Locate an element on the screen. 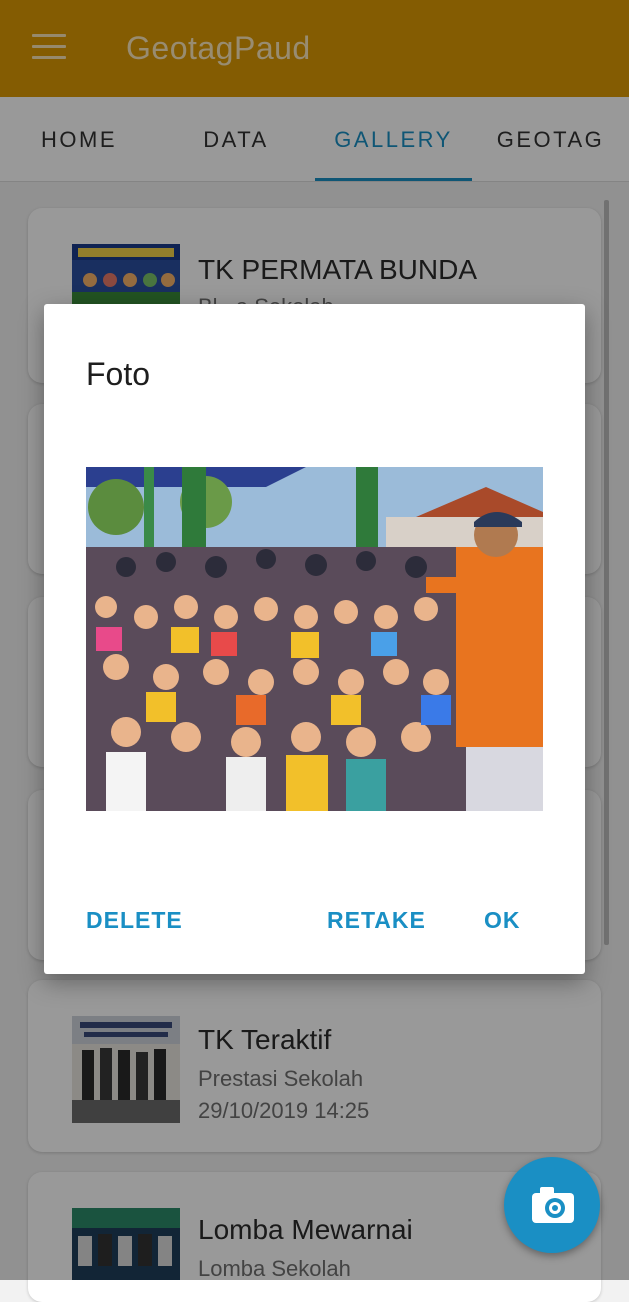  camera-button is located at coordinates (552, 1205).